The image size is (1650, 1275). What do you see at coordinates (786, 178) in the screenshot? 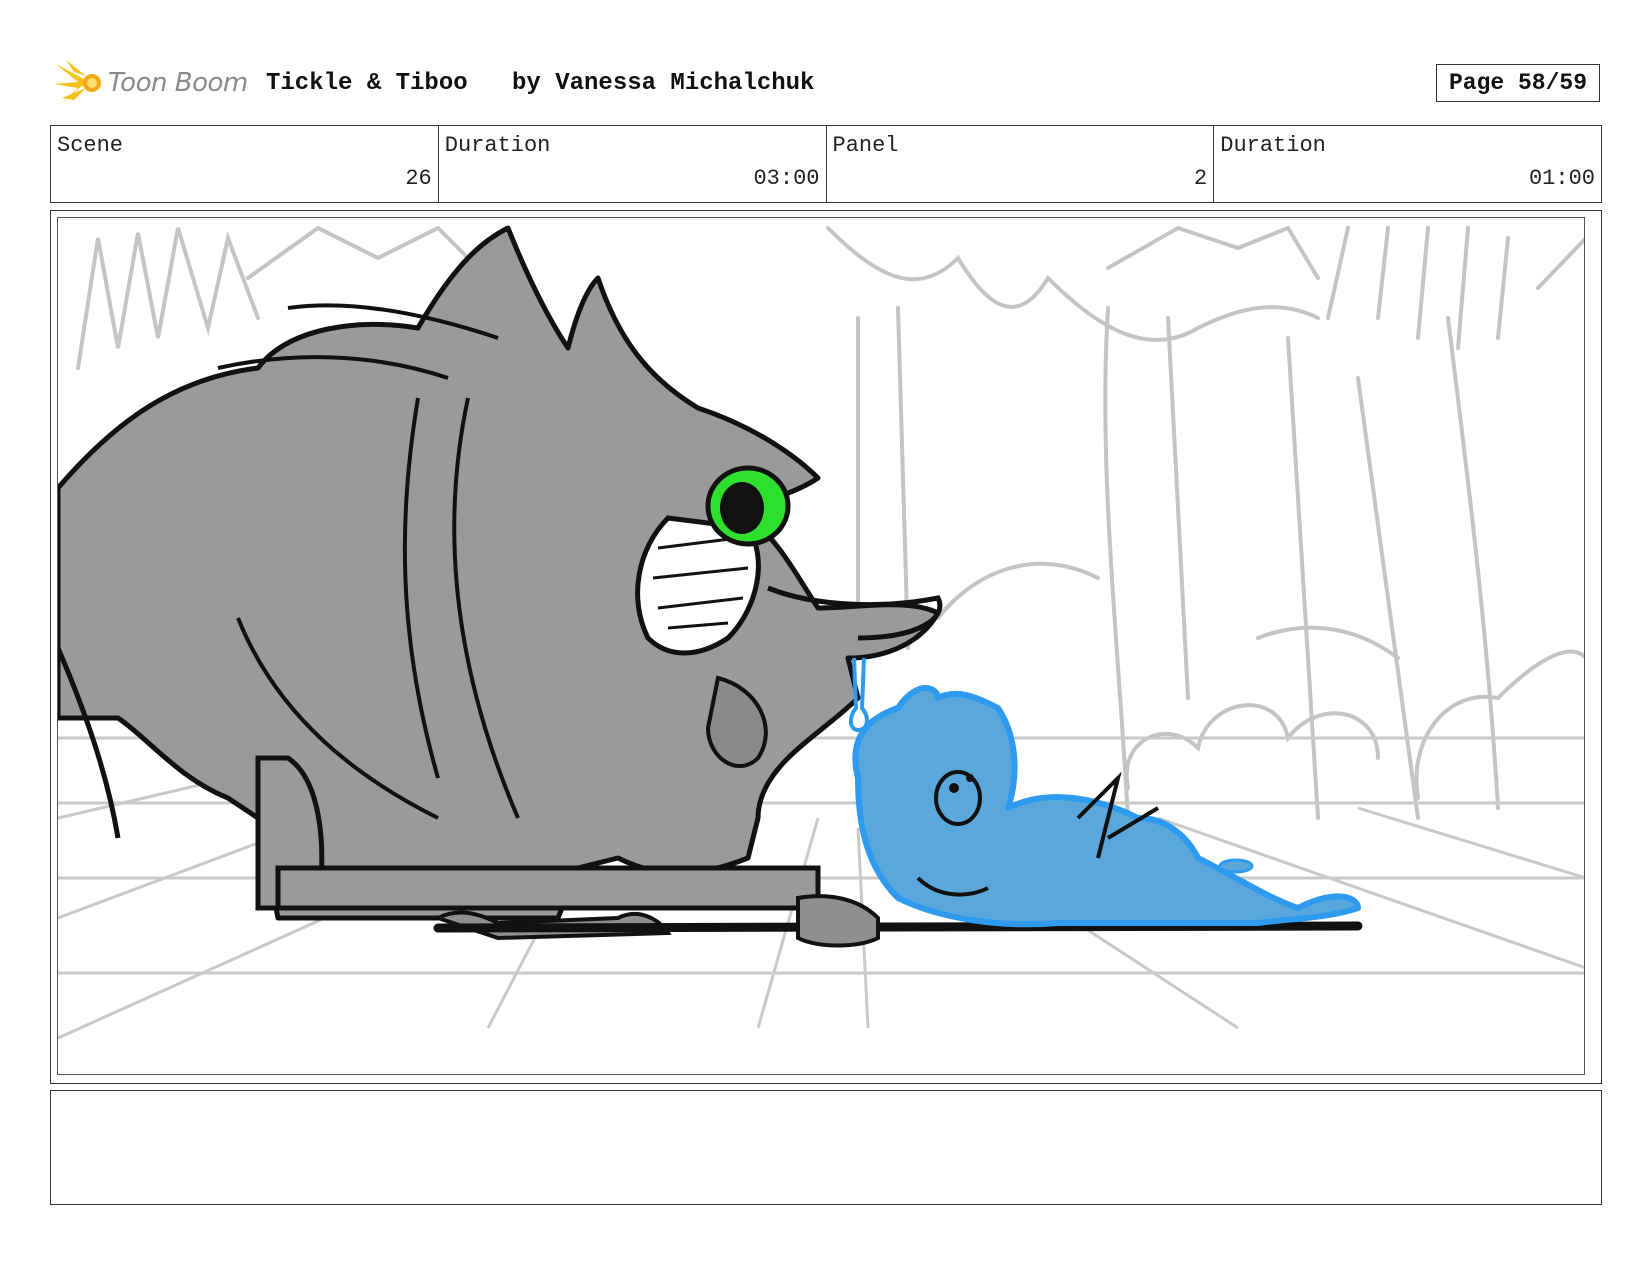
I see `scene-duration-value: 03:00` at bounding box center [786, 178].